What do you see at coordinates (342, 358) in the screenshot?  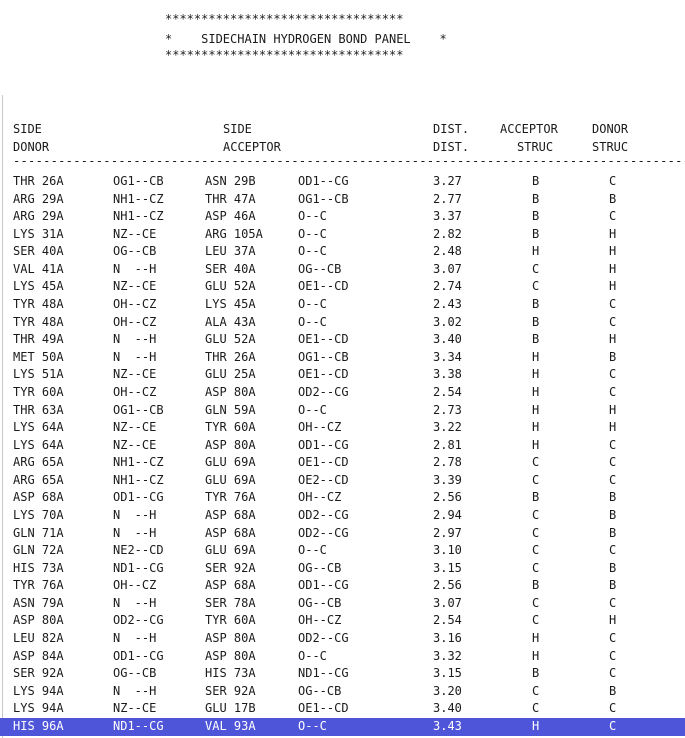 I see `table-row: MET 50A N --H THR 26A OG1--CB 3.34 H B` at bounding box center [342, 358].